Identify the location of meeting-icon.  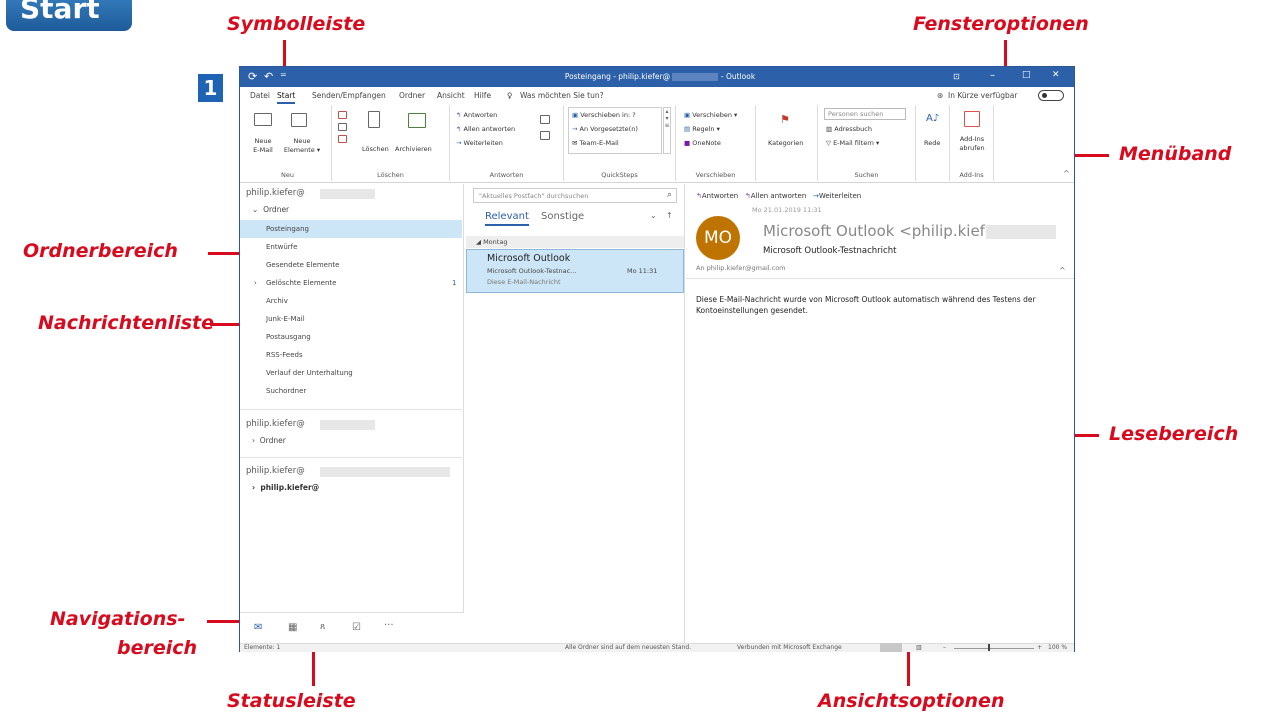
(545, 119).